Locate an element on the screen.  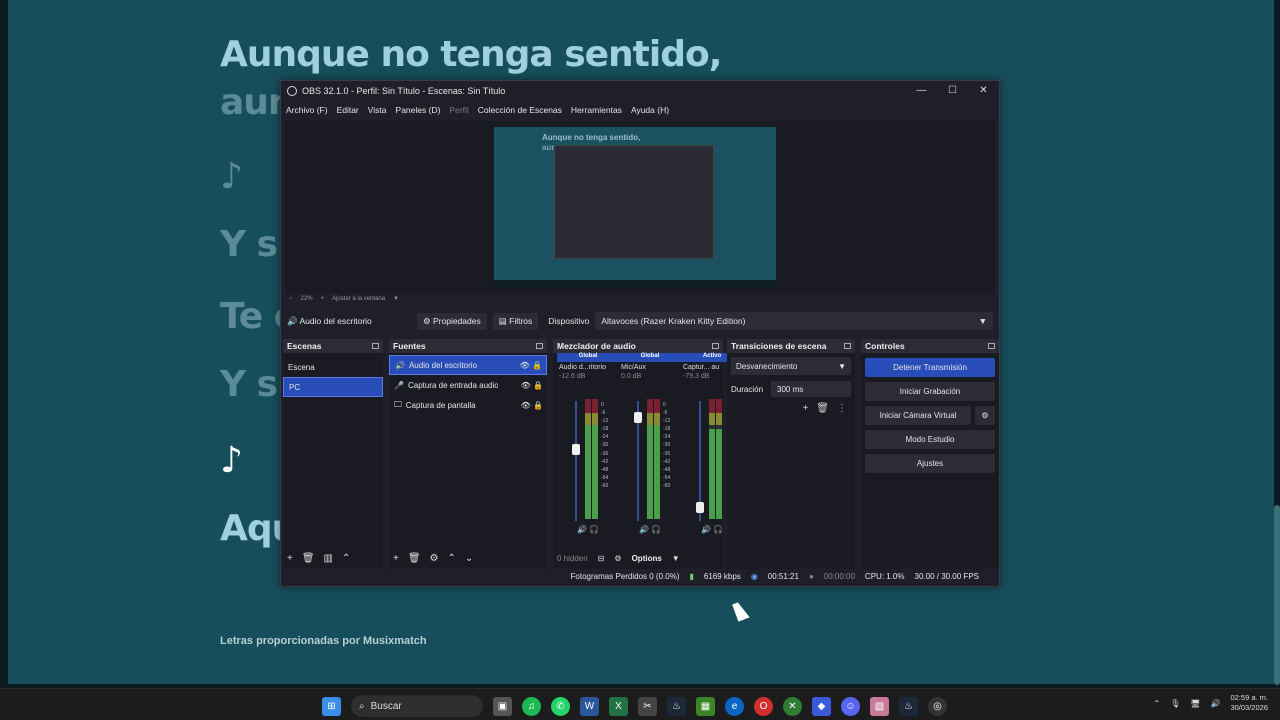
volume-fader-track is located at coordinates (576, 461).